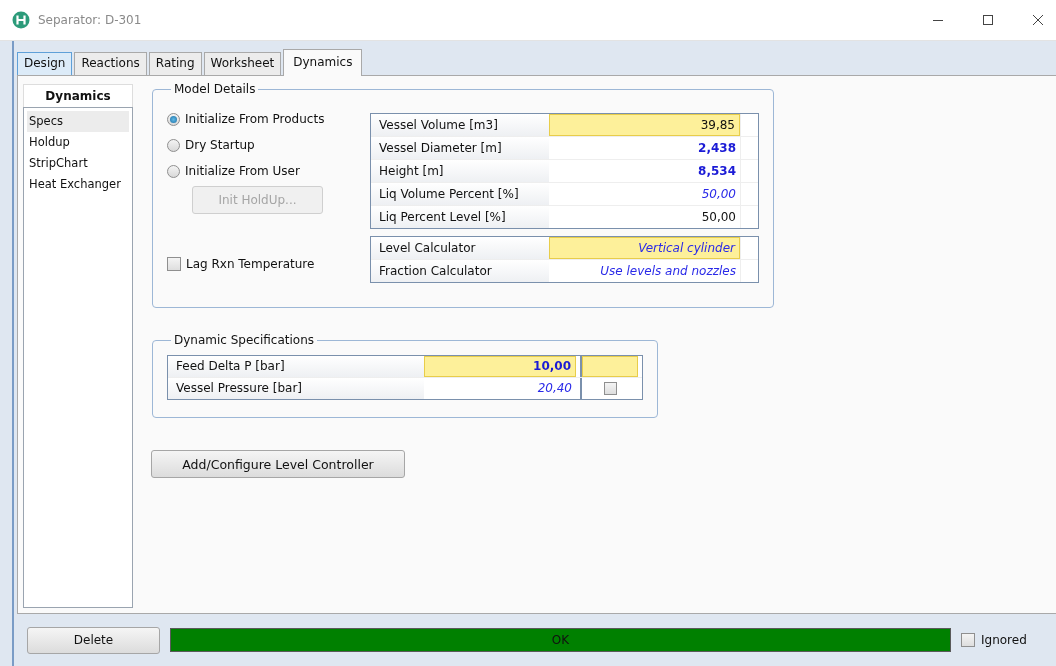 This screenshot has height=666, width=1056. I want to click on value-cell: 39,85, so click(644, 125).